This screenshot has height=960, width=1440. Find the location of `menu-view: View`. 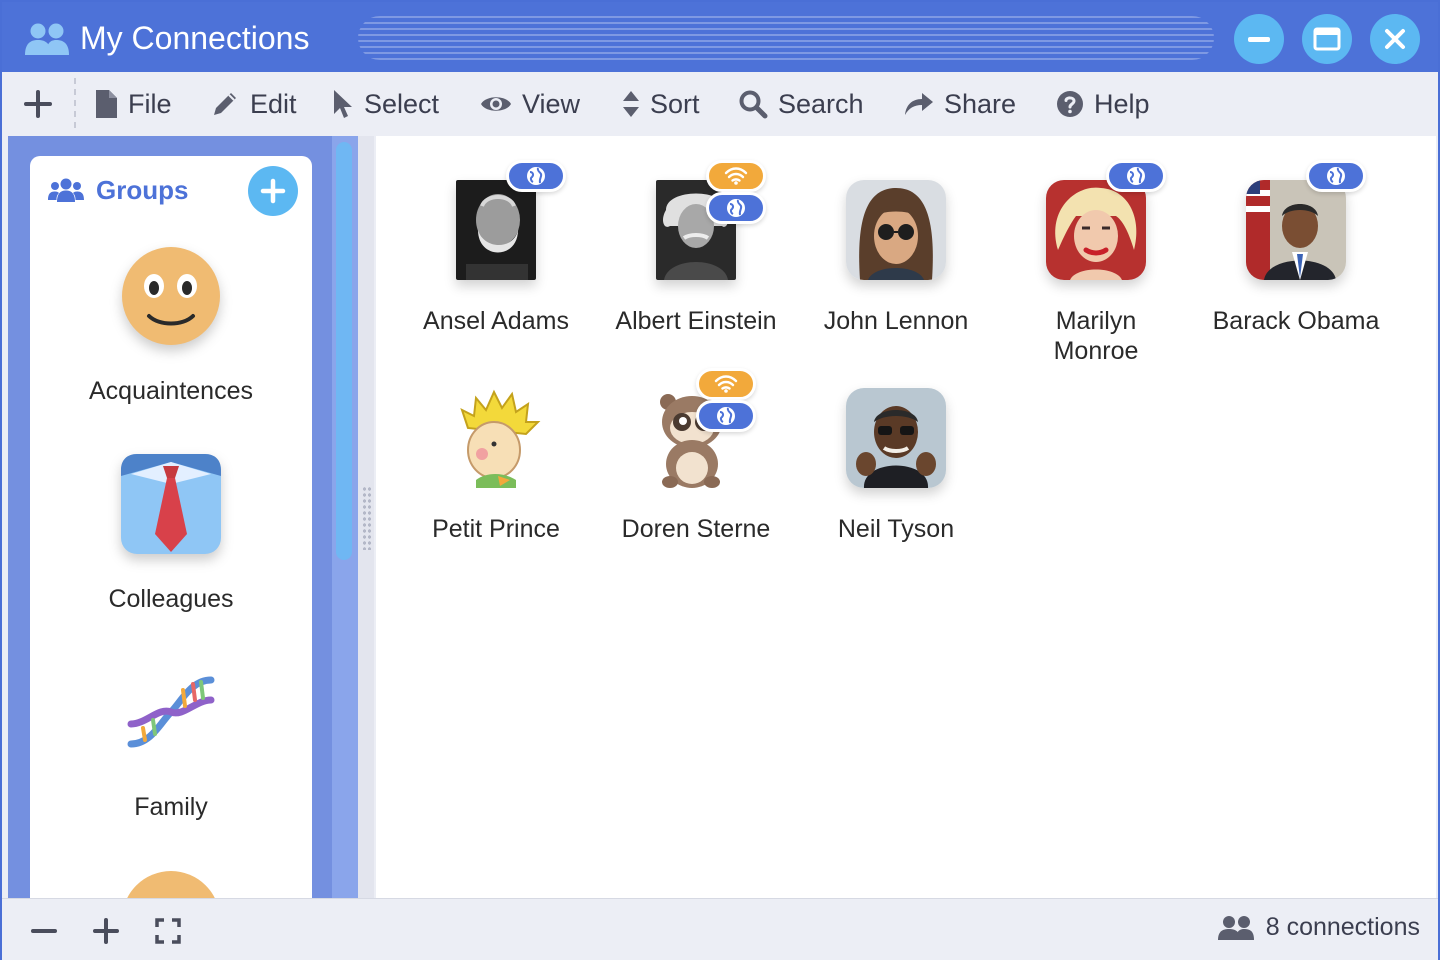

menu-view: View is located at coordinates (530, 104).